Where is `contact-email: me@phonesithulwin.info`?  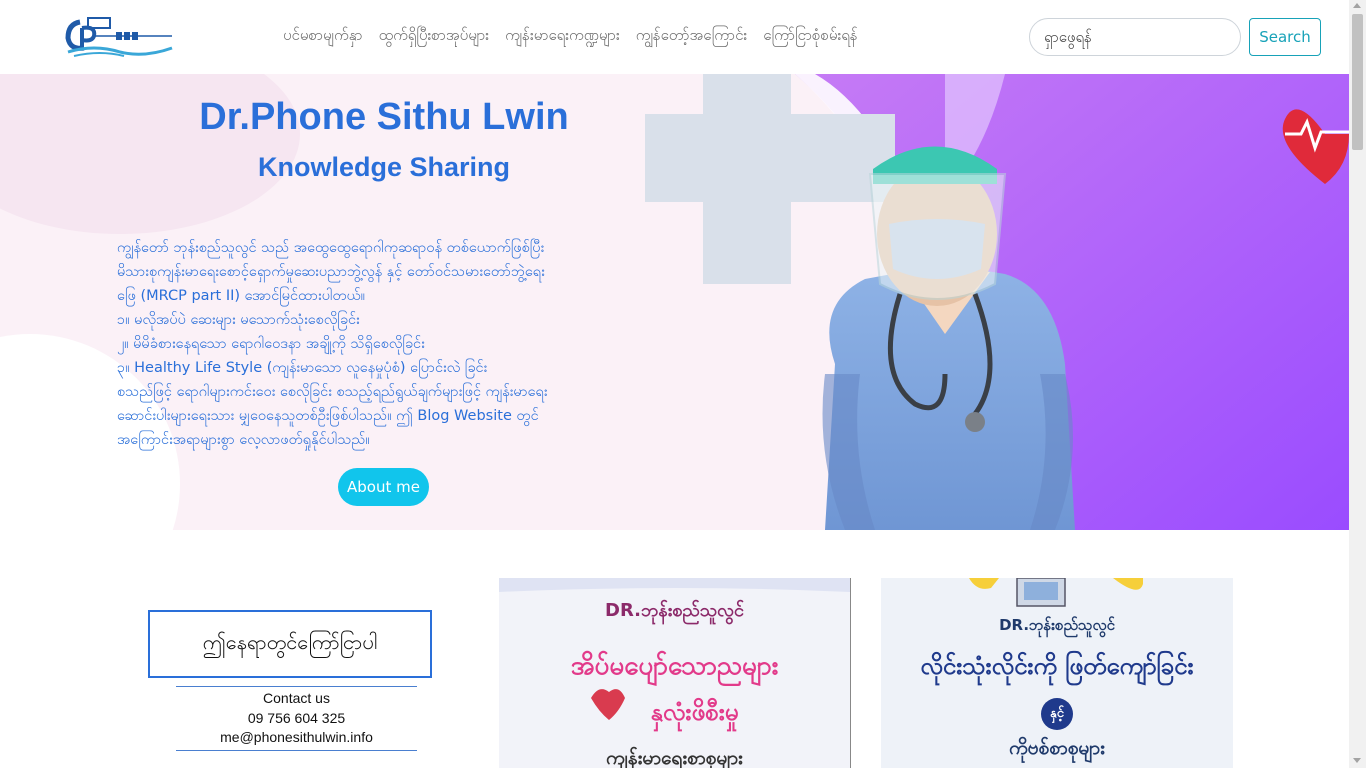
contact-email: me@phonesithulwin.info is located at coordinates (296, 738).